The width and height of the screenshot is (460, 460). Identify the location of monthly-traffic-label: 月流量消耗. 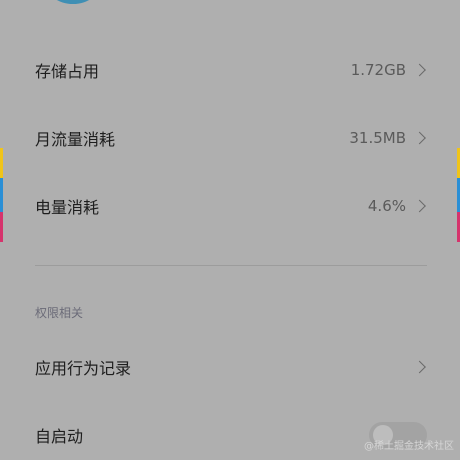
(75, 139).